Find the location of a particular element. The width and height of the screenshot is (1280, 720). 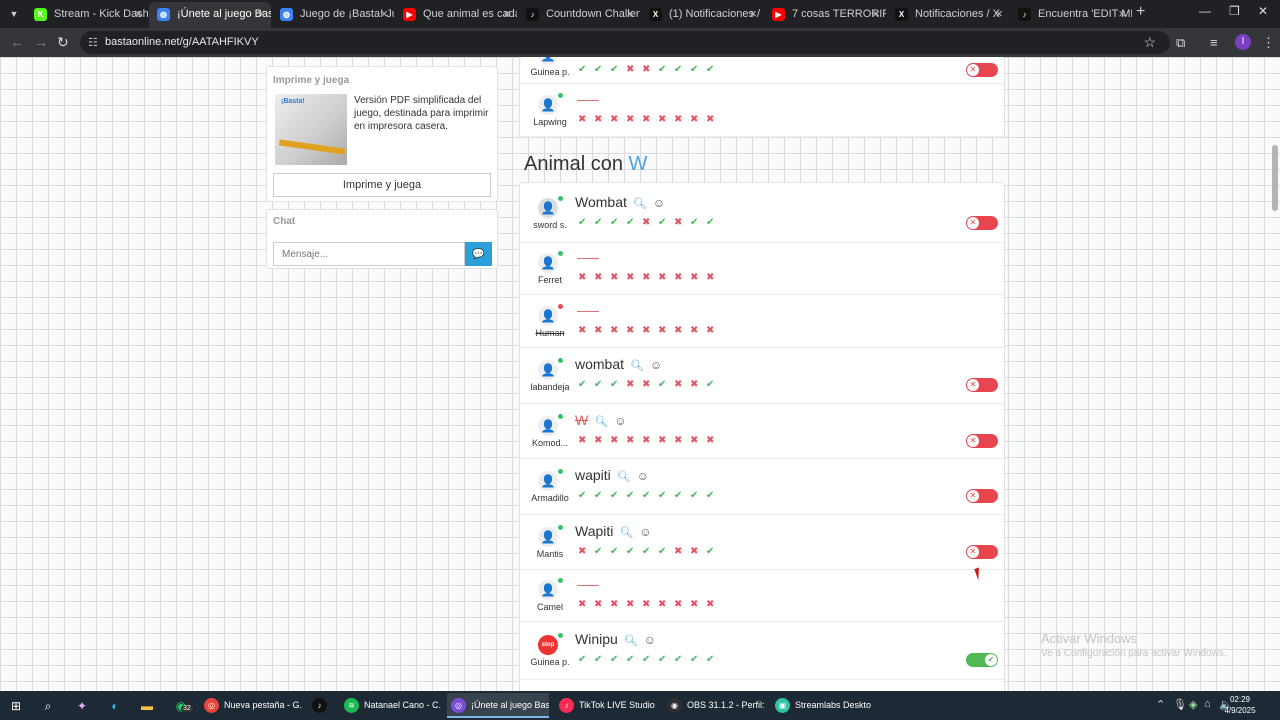

extensions-icon: ⧉ is located at coordinates (1180, 43).